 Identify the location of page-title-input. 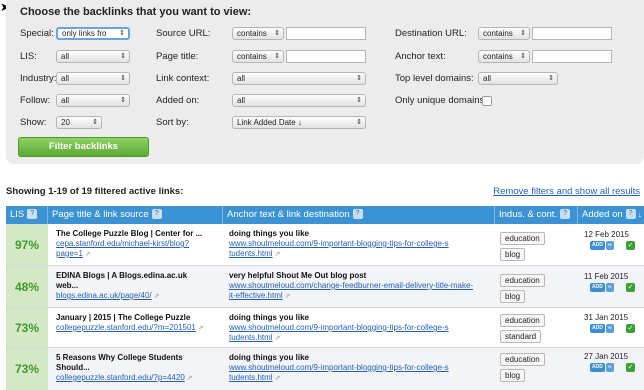
(326, 56).